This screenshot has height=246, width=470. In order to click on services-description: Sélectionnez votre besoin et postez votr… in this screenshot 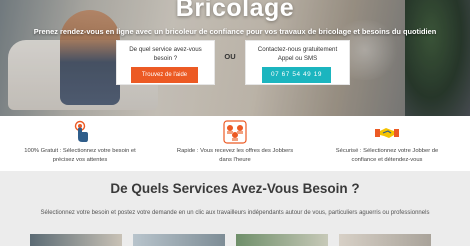, I will do `click(235, 213)`.